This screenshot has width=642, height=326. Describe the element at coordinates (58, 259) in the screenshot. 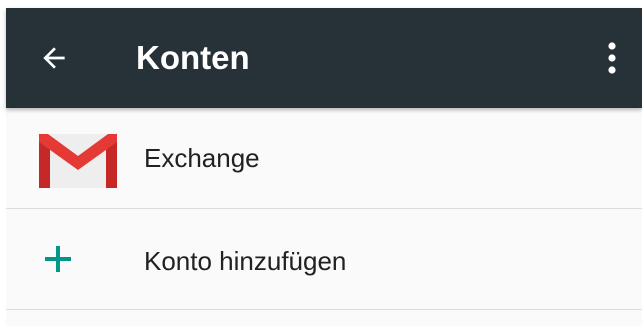

I see `plus-icon` at that location.